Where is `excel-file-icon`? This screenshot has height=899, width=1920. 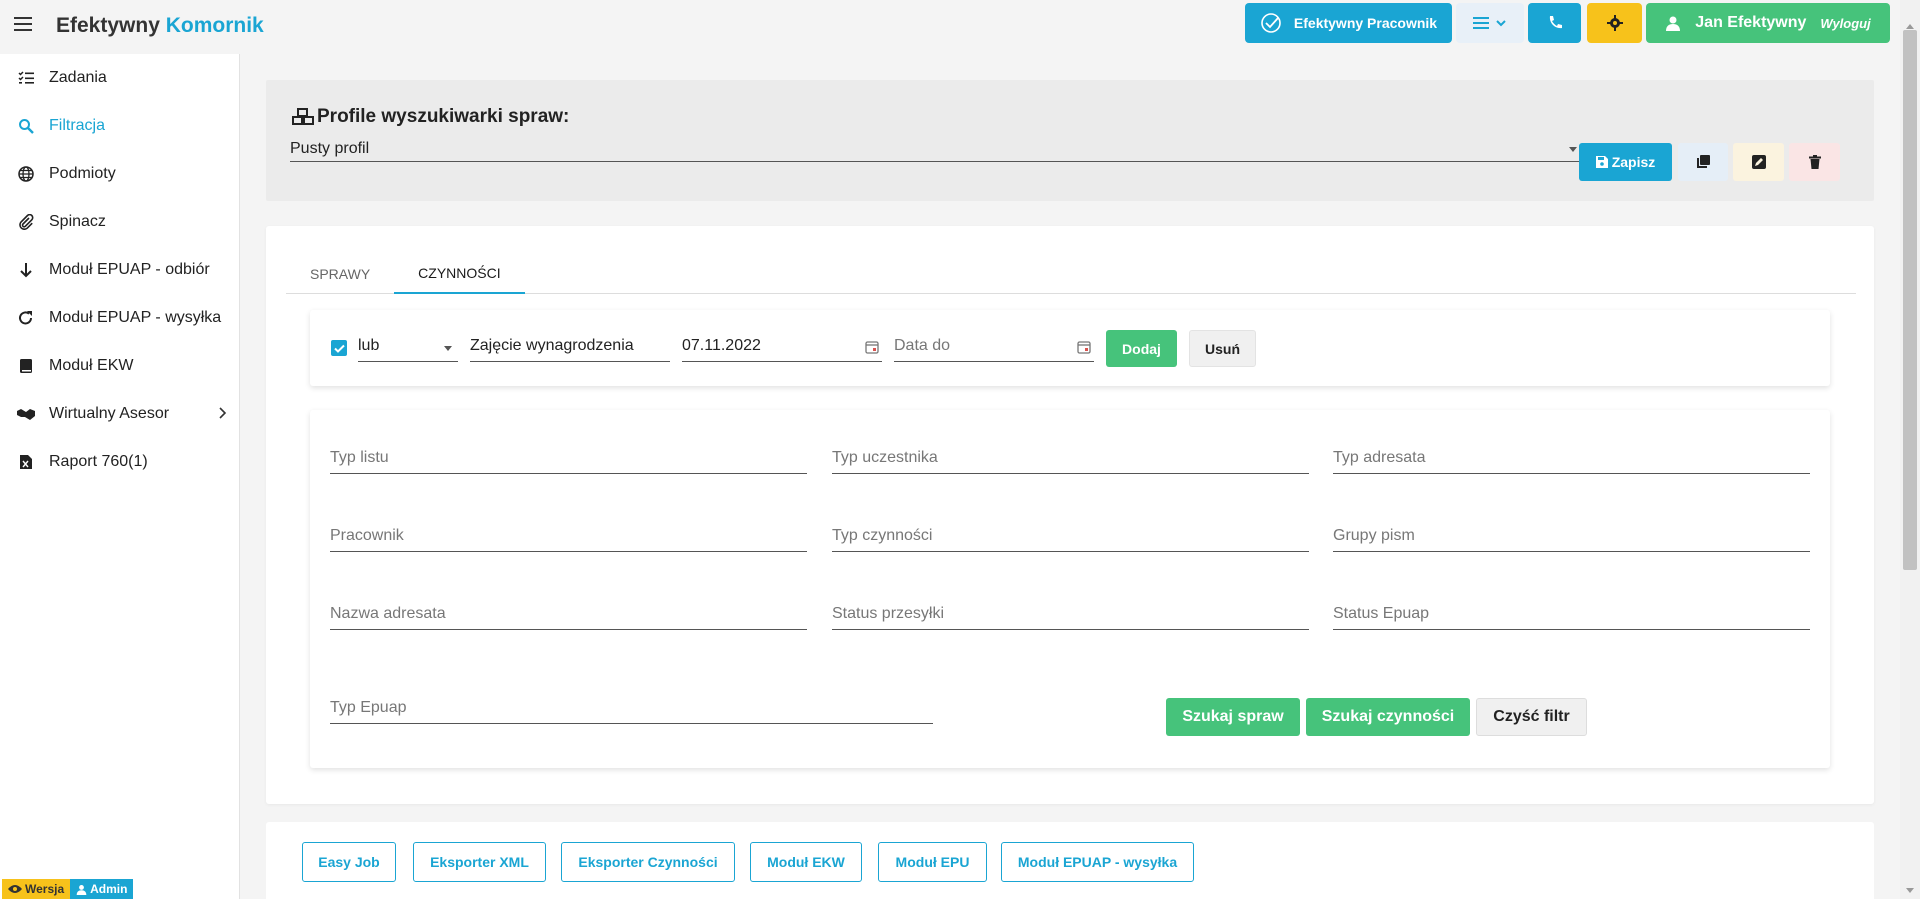
excel-file-icon is located at coordinates (26, 462).